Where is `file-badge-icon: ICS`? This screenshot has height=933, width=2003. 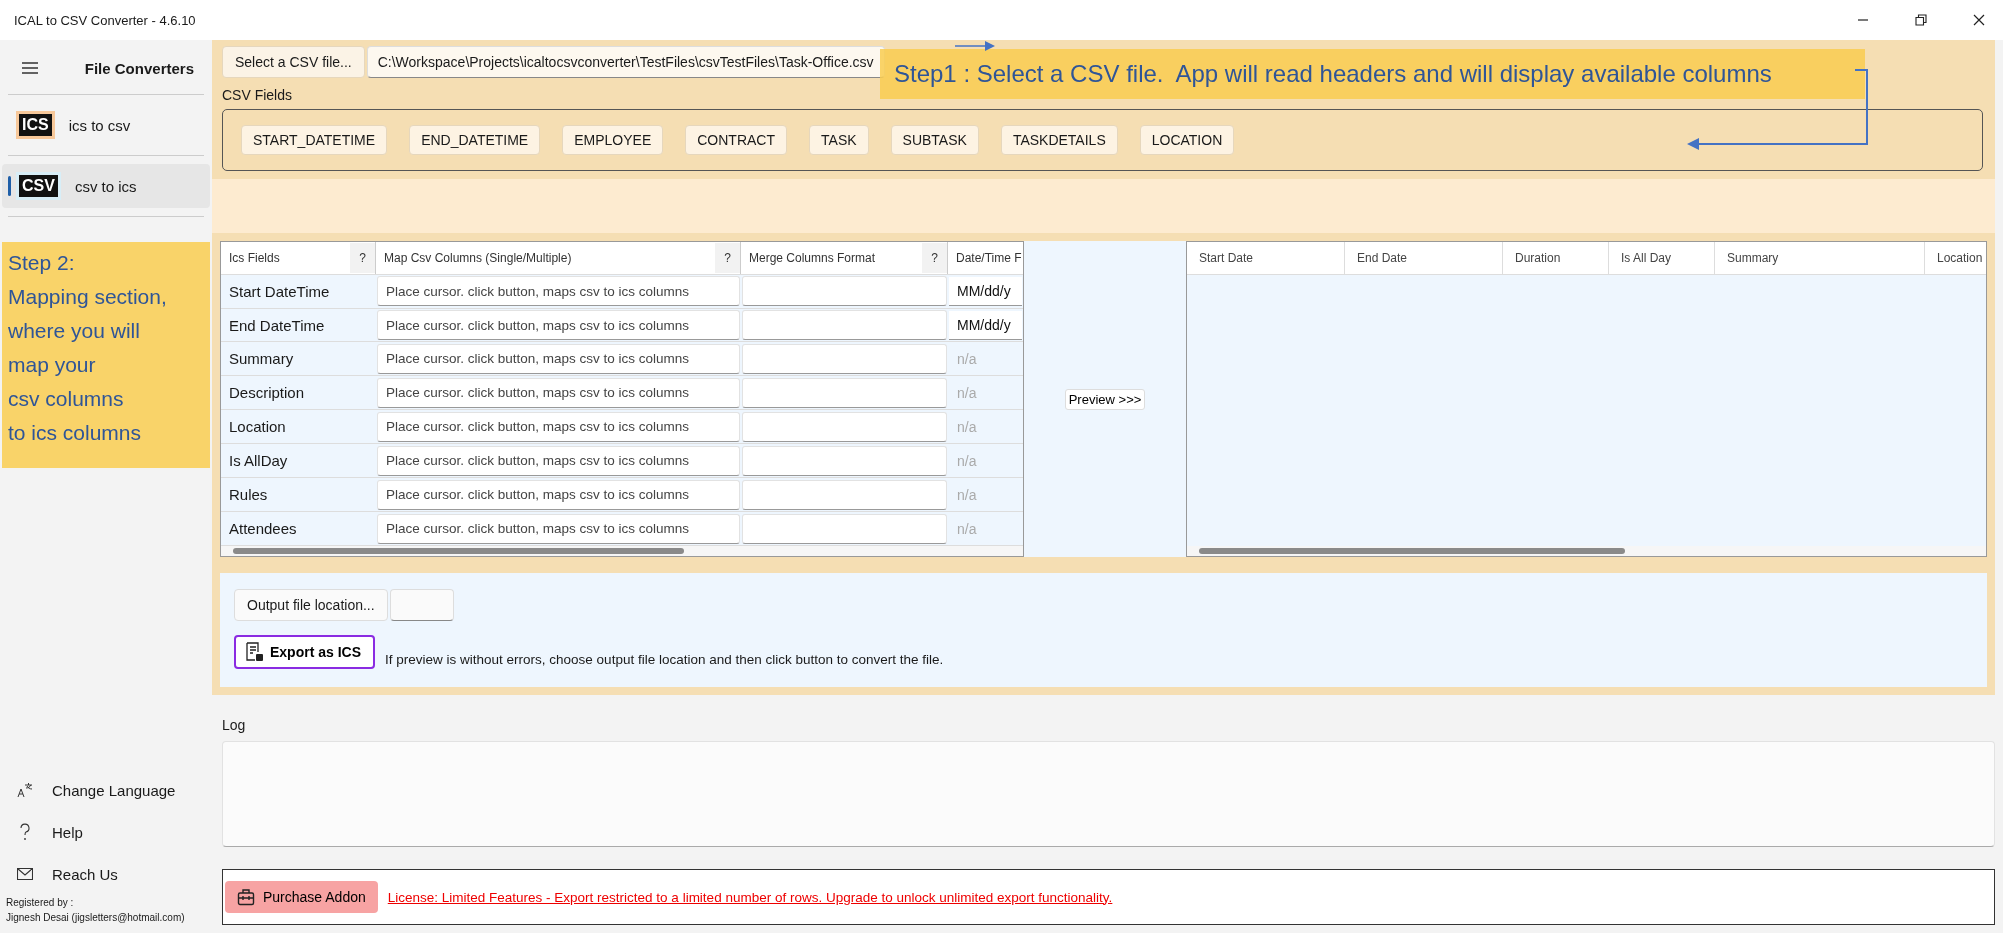
file-badge-icon: ICS is located at coordinates (35, 125).